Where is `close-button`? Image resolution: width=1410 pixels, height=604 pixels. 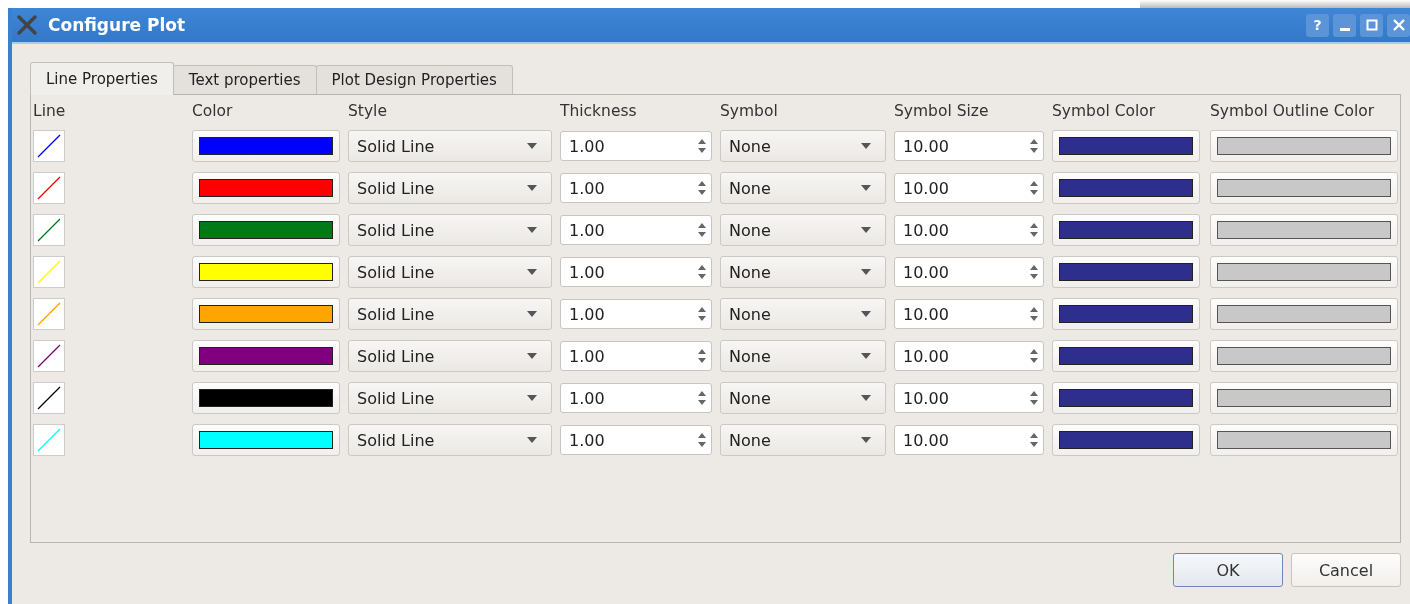
close-button is located at coordinates (1398, 25).